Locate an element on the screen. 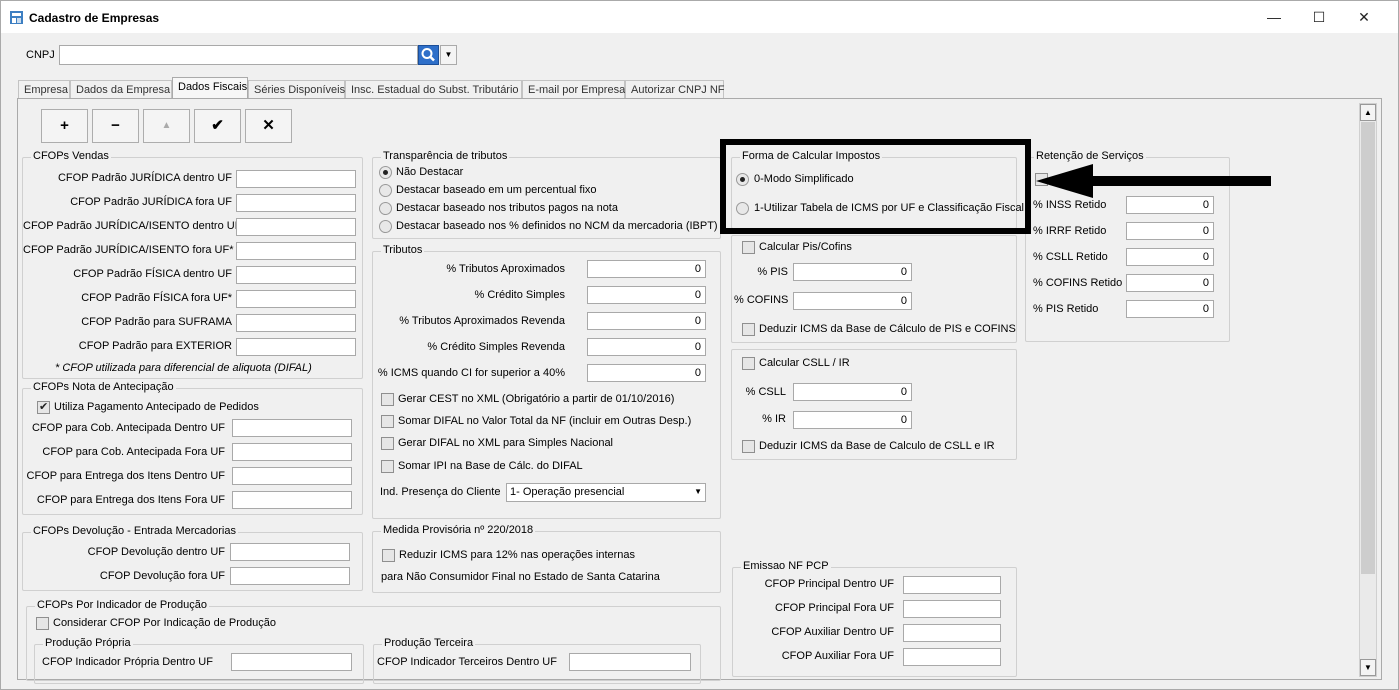 The height and width of the screenshot is (690, 1399). field-label: % IRRF Retido is located at coordinates (1070, 231).